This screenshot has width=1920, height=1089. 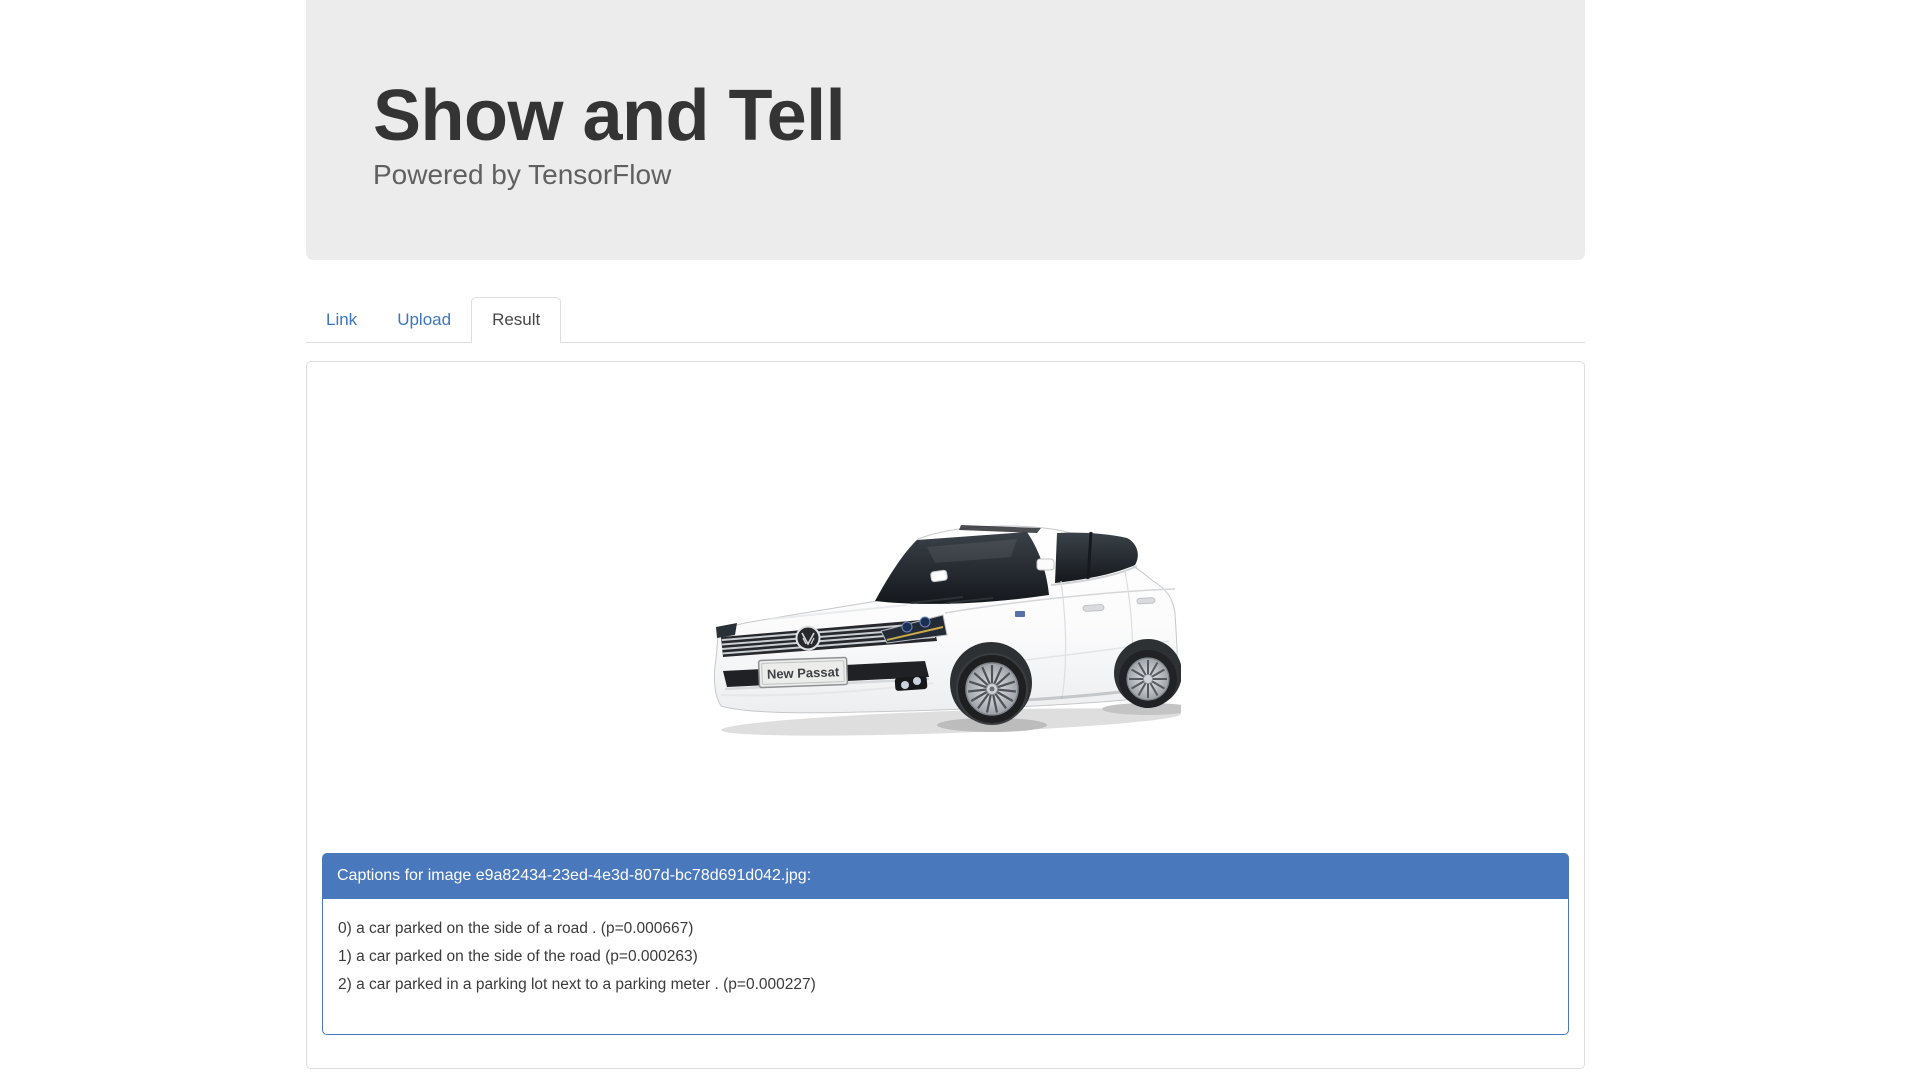 I want to click on license-plate-text: New Passat, so click(x=802, y=673).